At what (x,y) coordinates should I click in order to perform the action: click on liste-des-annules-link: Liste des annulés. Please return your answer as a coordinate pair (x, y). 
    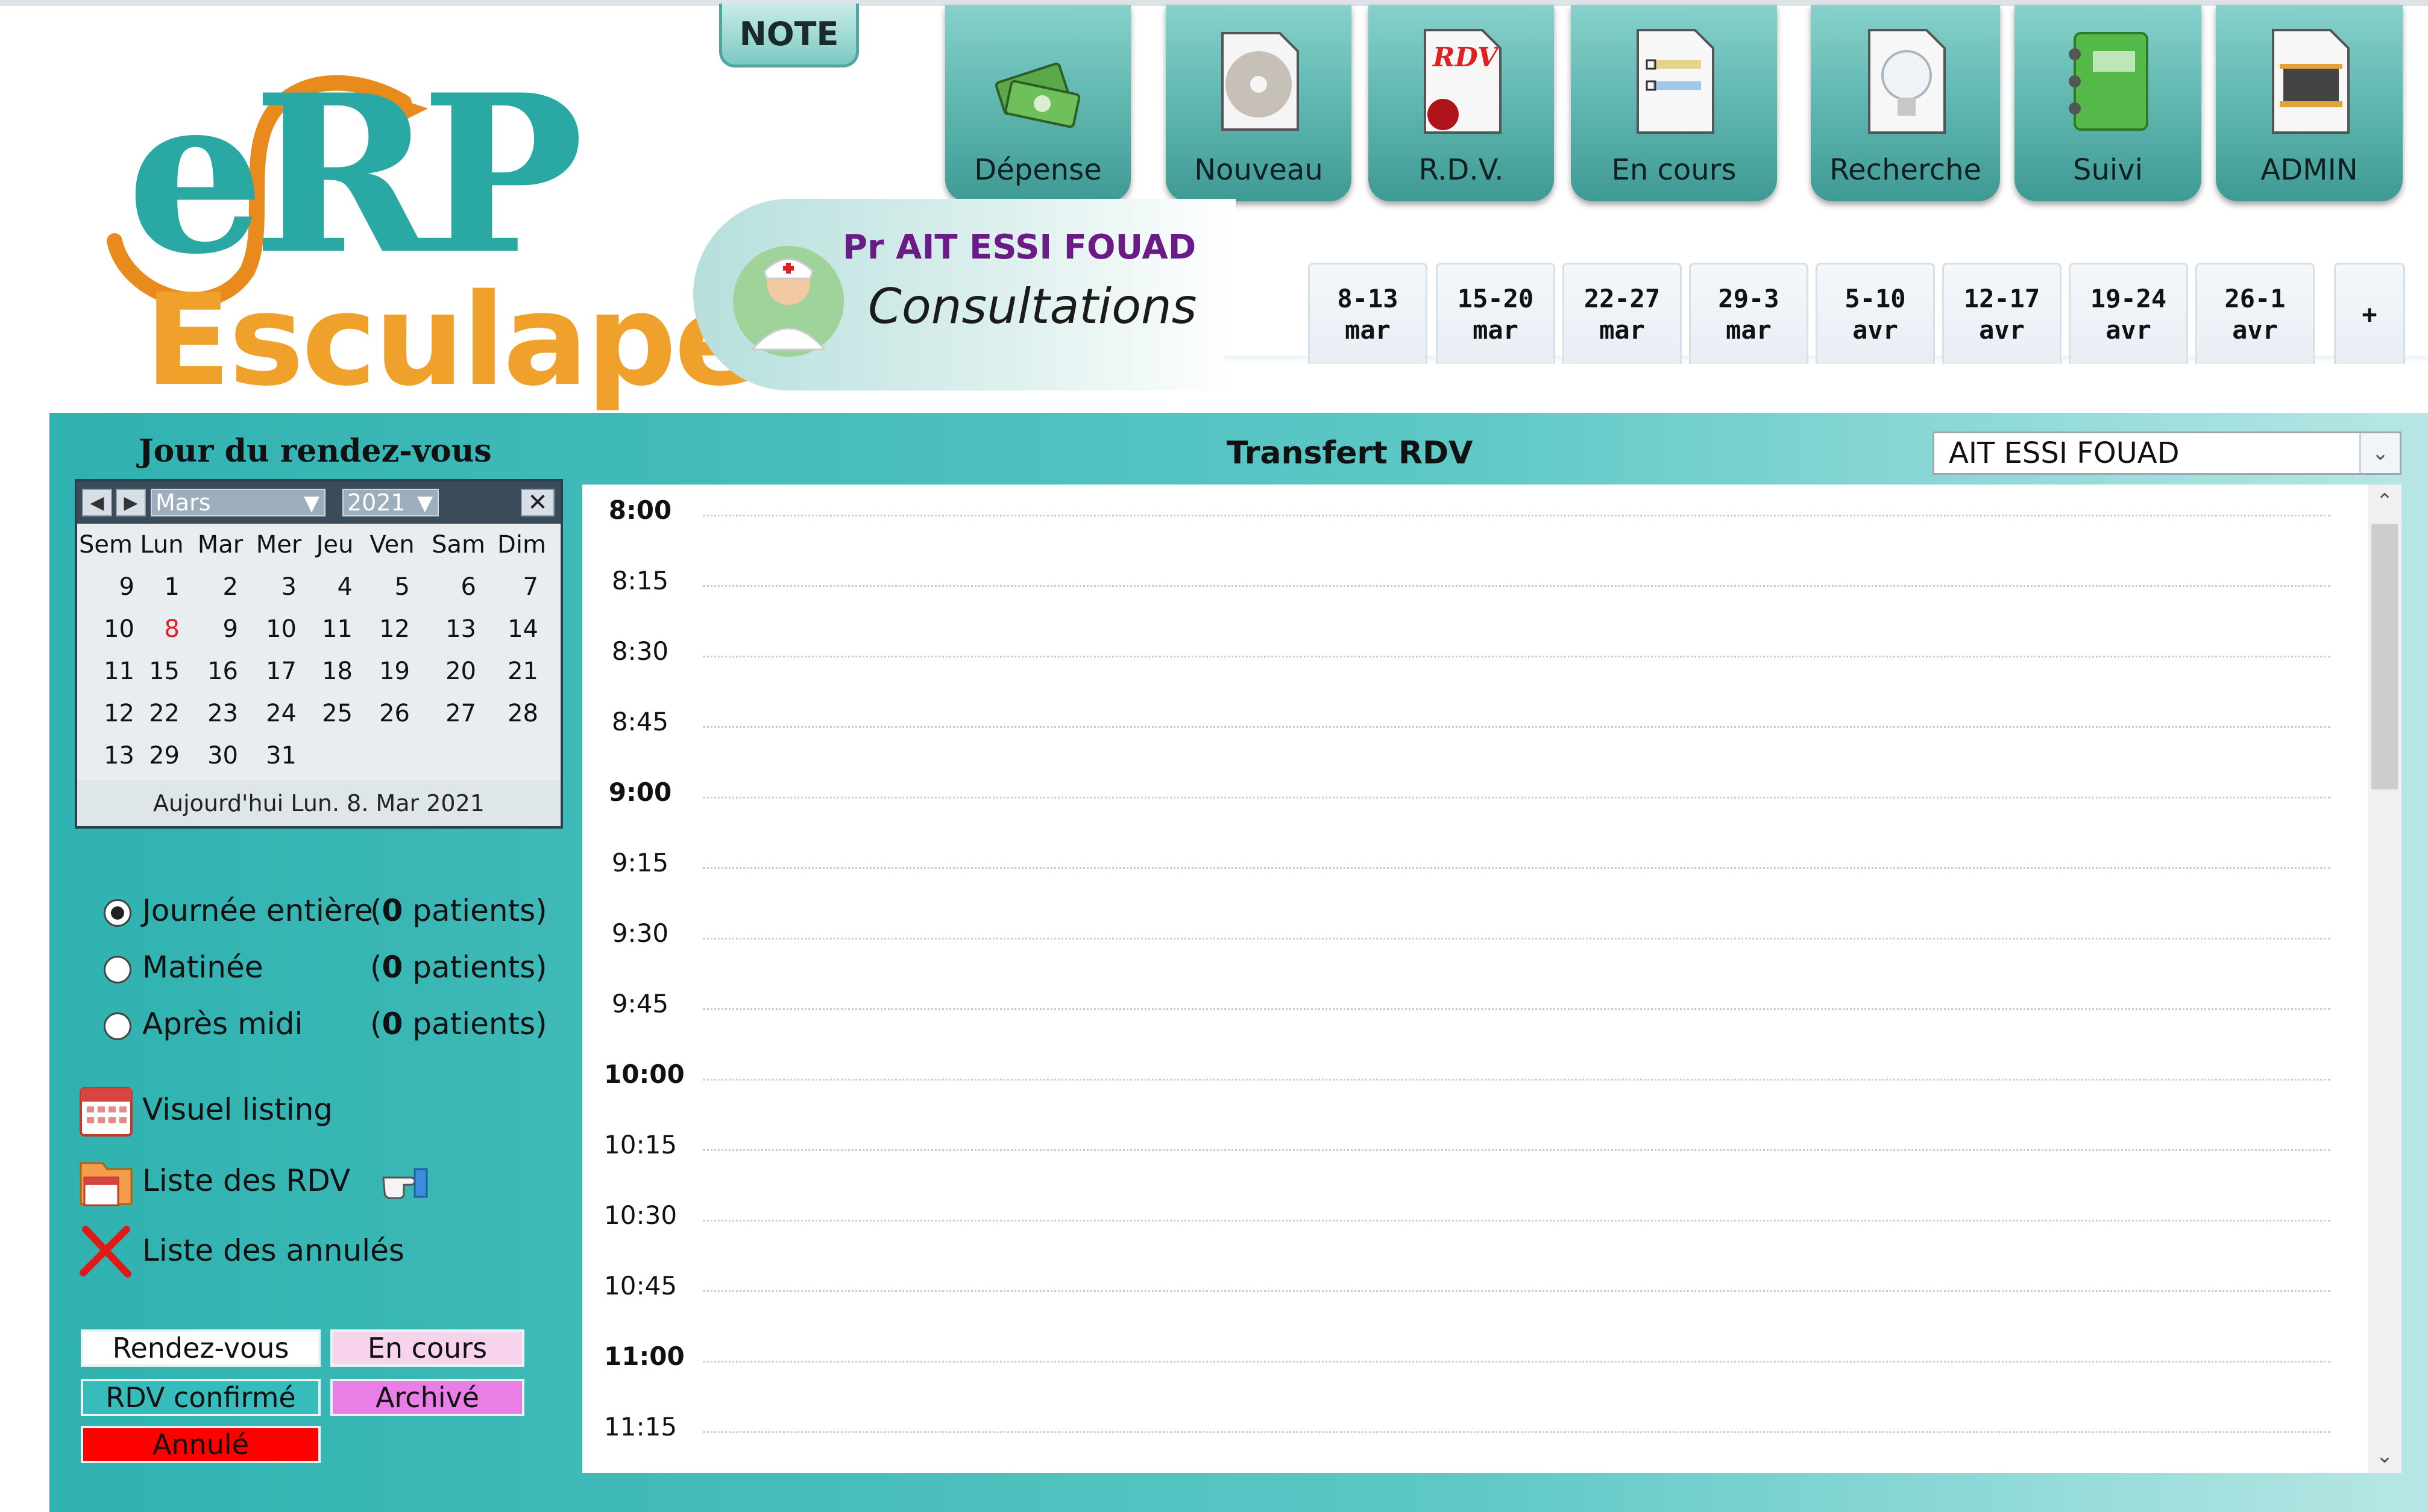
    Looking at the image, I should click on (273, 1250).